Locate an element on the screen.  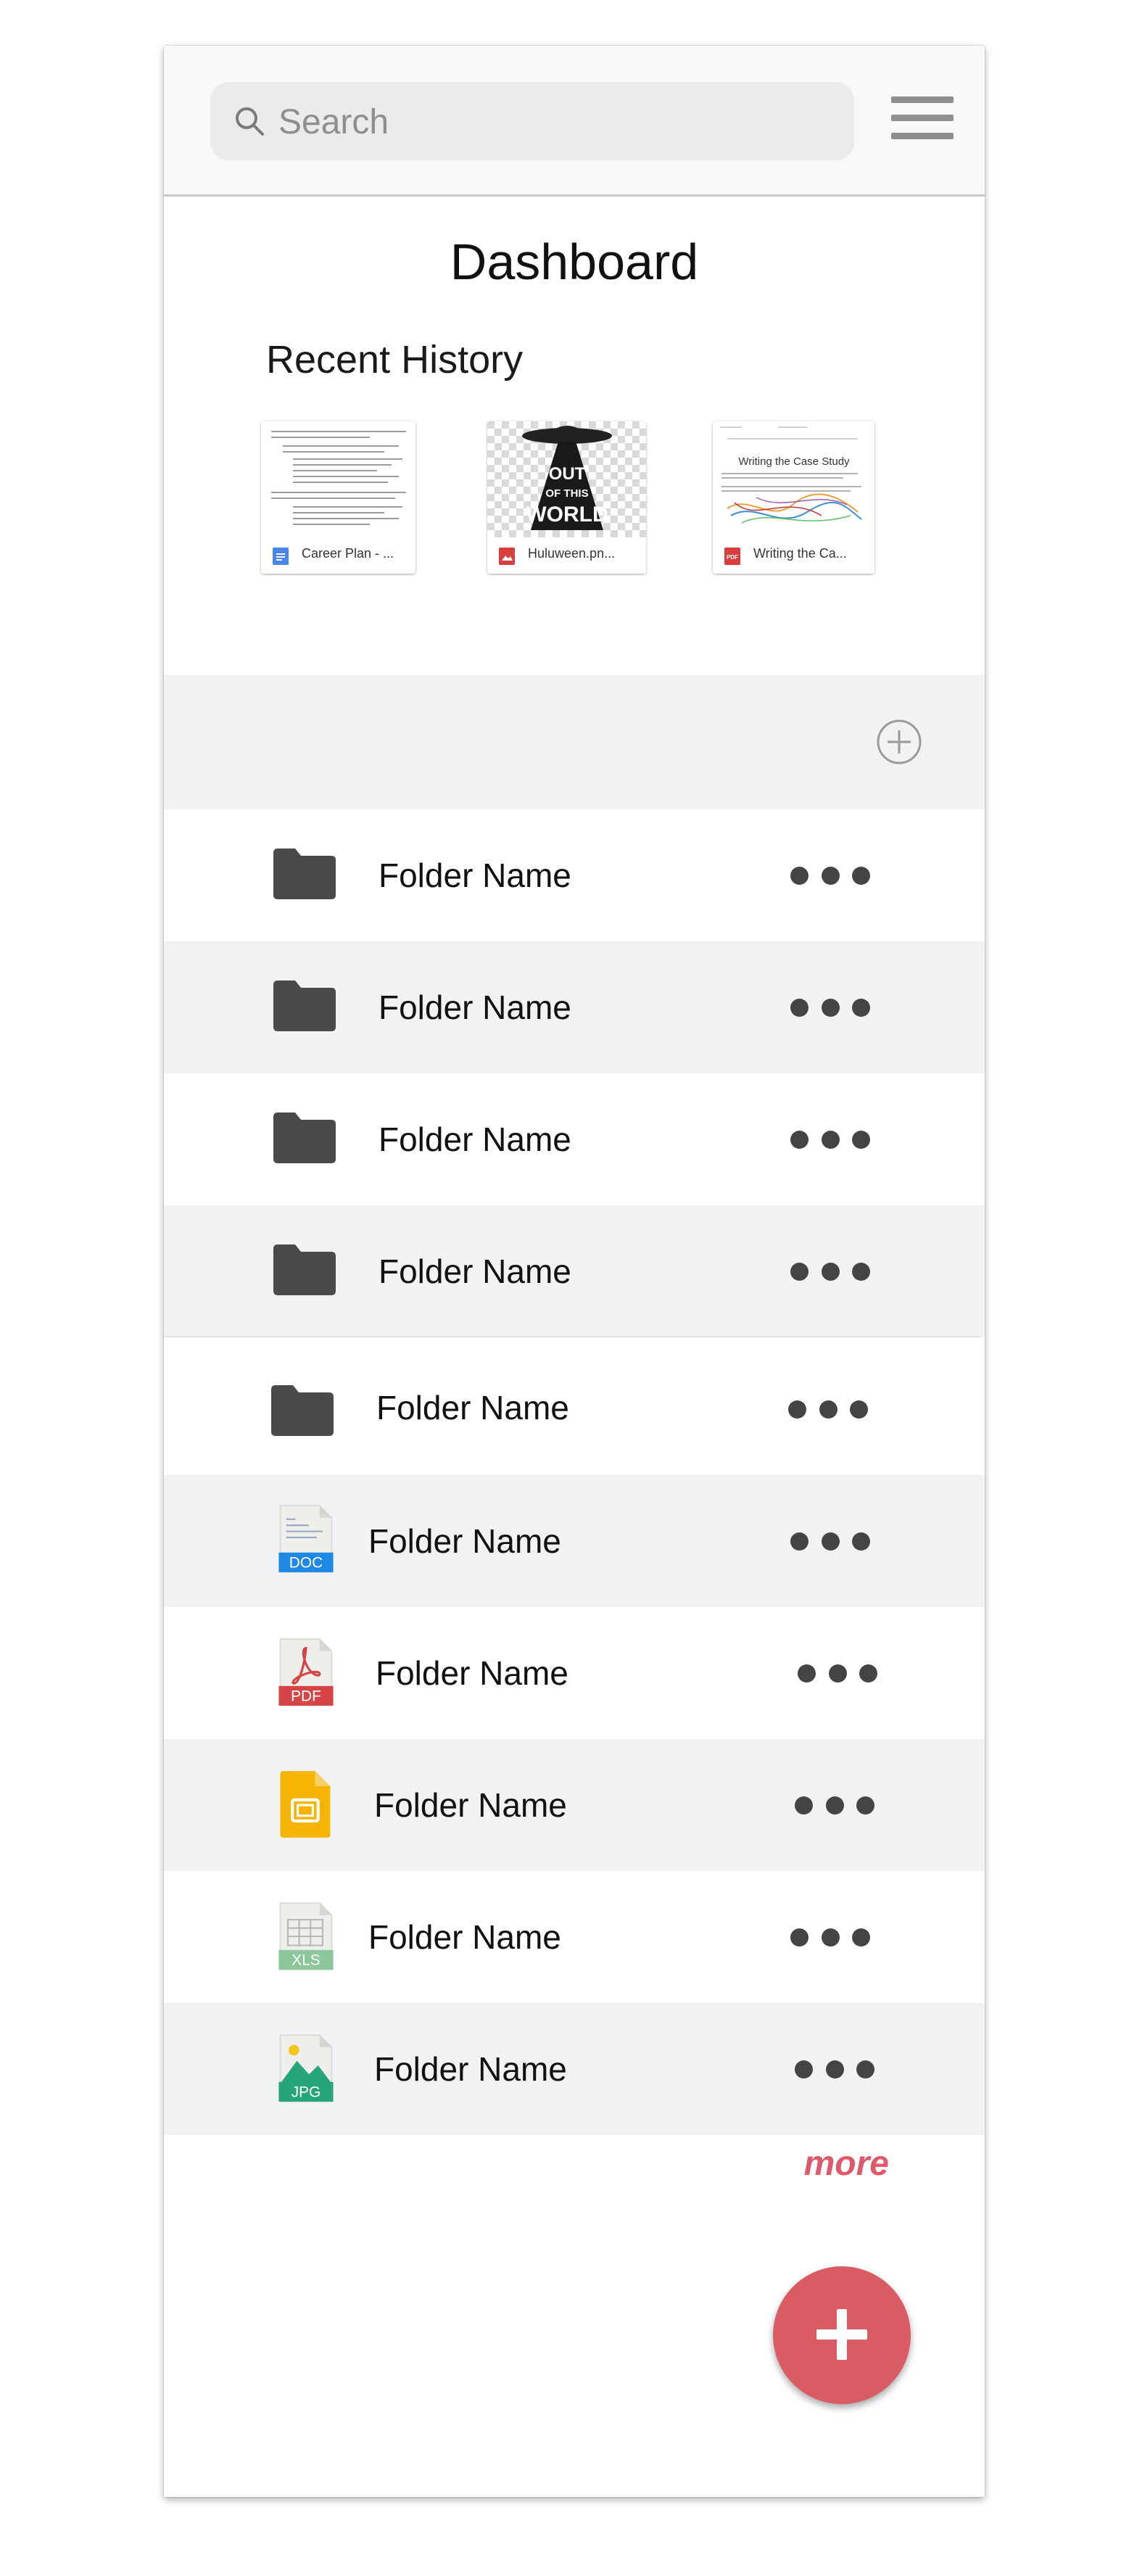
recent-history-title: Recent History is located at coordinates (395, 359).